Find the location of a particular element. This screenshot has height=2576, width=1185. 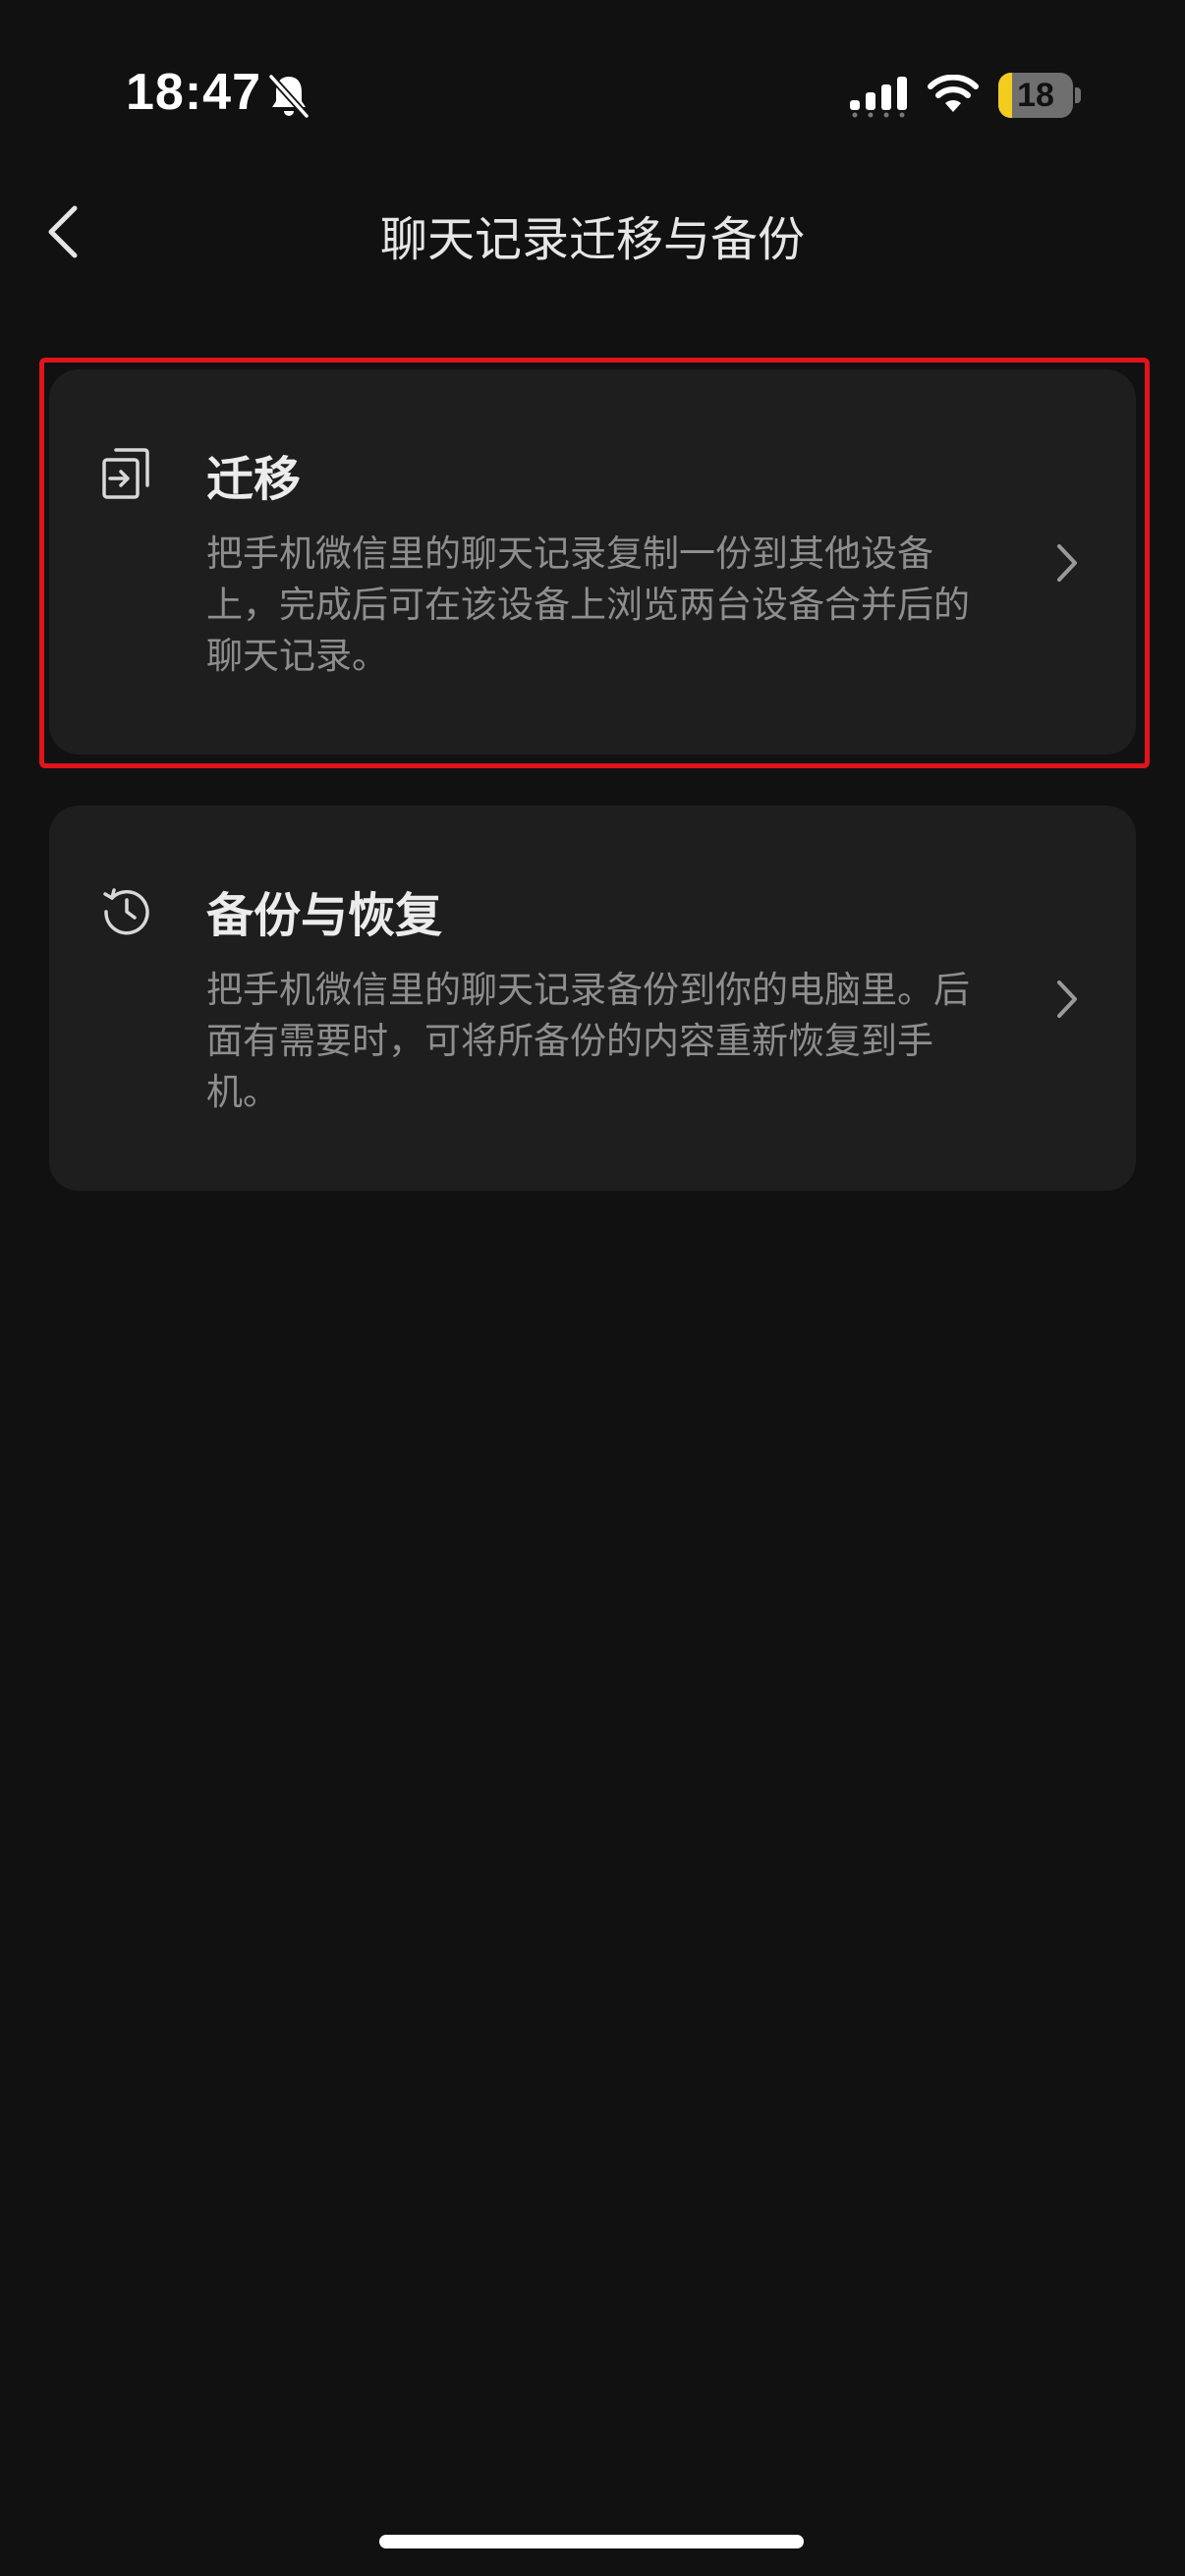

page-title: 聊天记录迁移与备份 is located at coordinates (592, 239).